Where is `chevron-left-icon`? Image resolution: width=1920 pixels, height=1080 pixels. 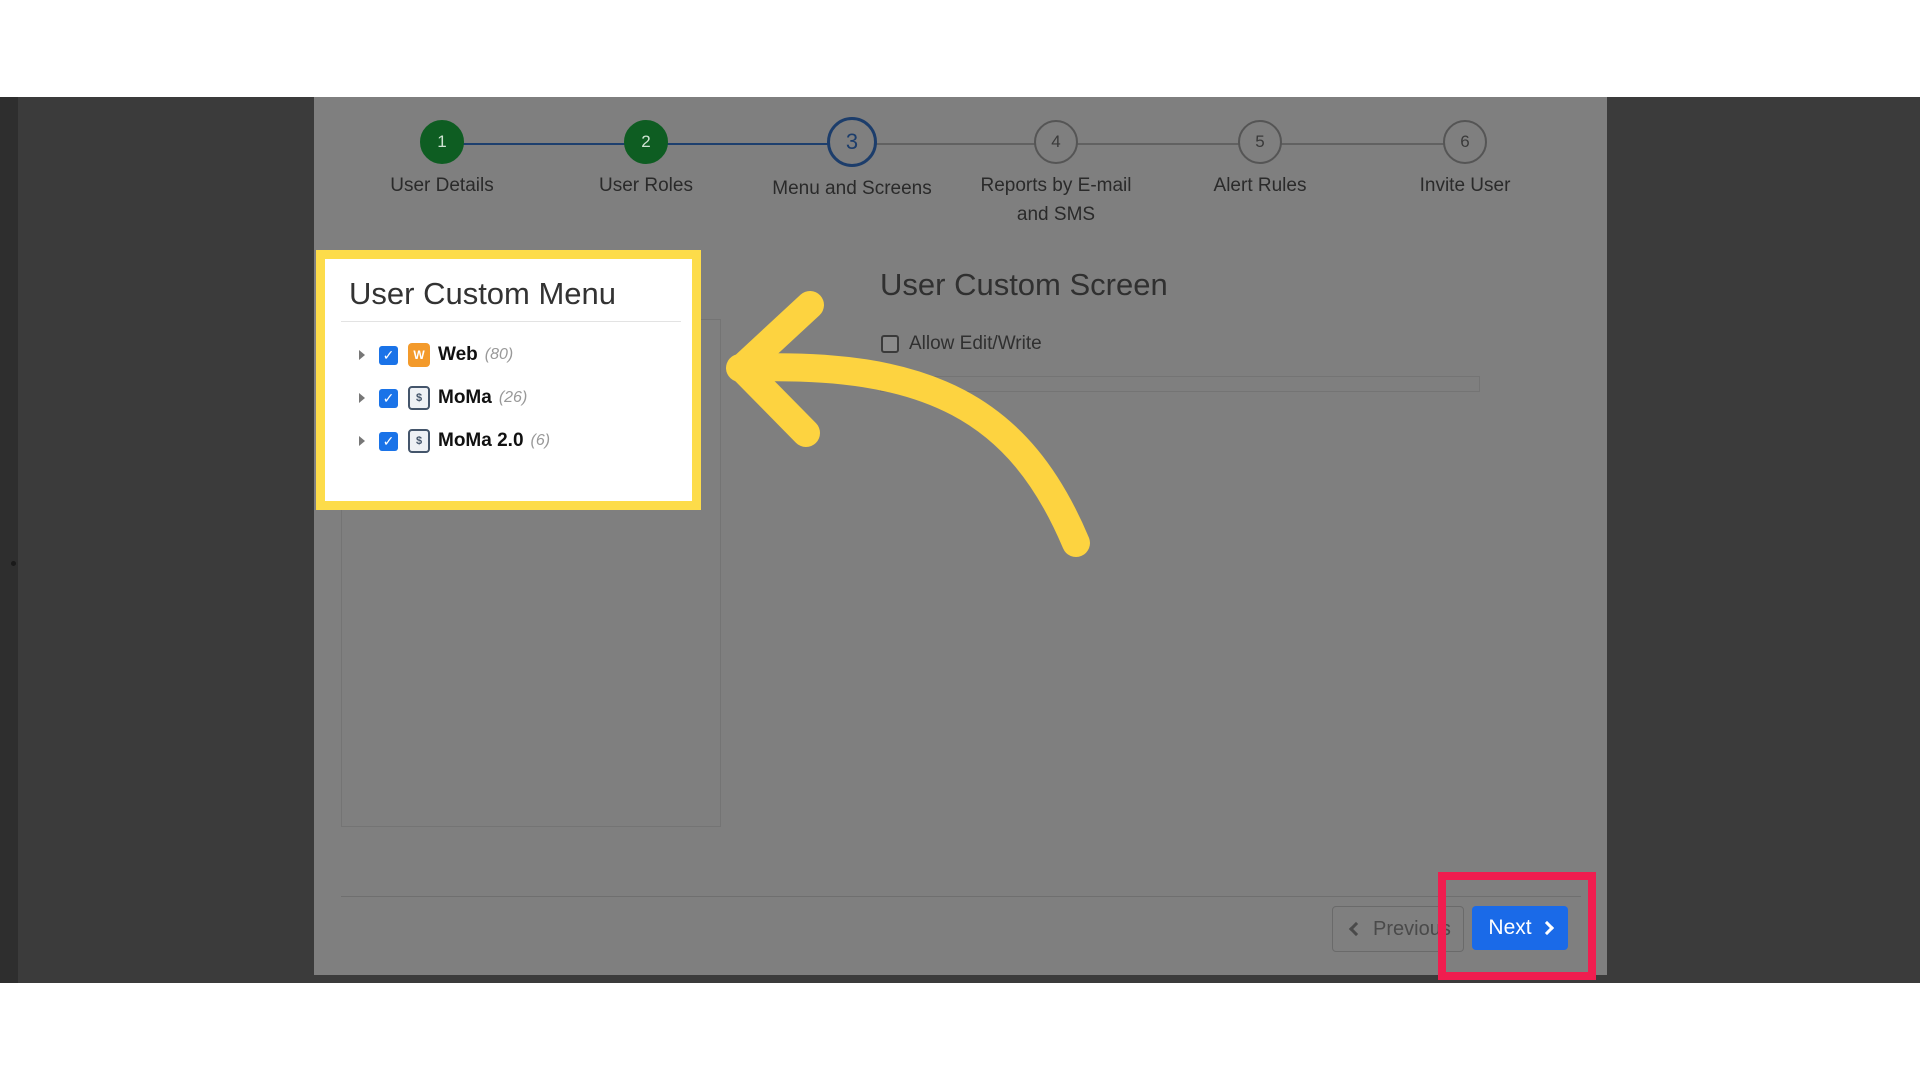
chevron-left-icon is located at coordinates (1356, 929).